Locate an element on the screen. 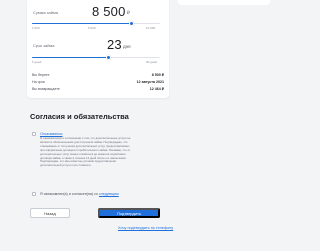  amount-value: 8 500 is located at coordinates (109, 11).